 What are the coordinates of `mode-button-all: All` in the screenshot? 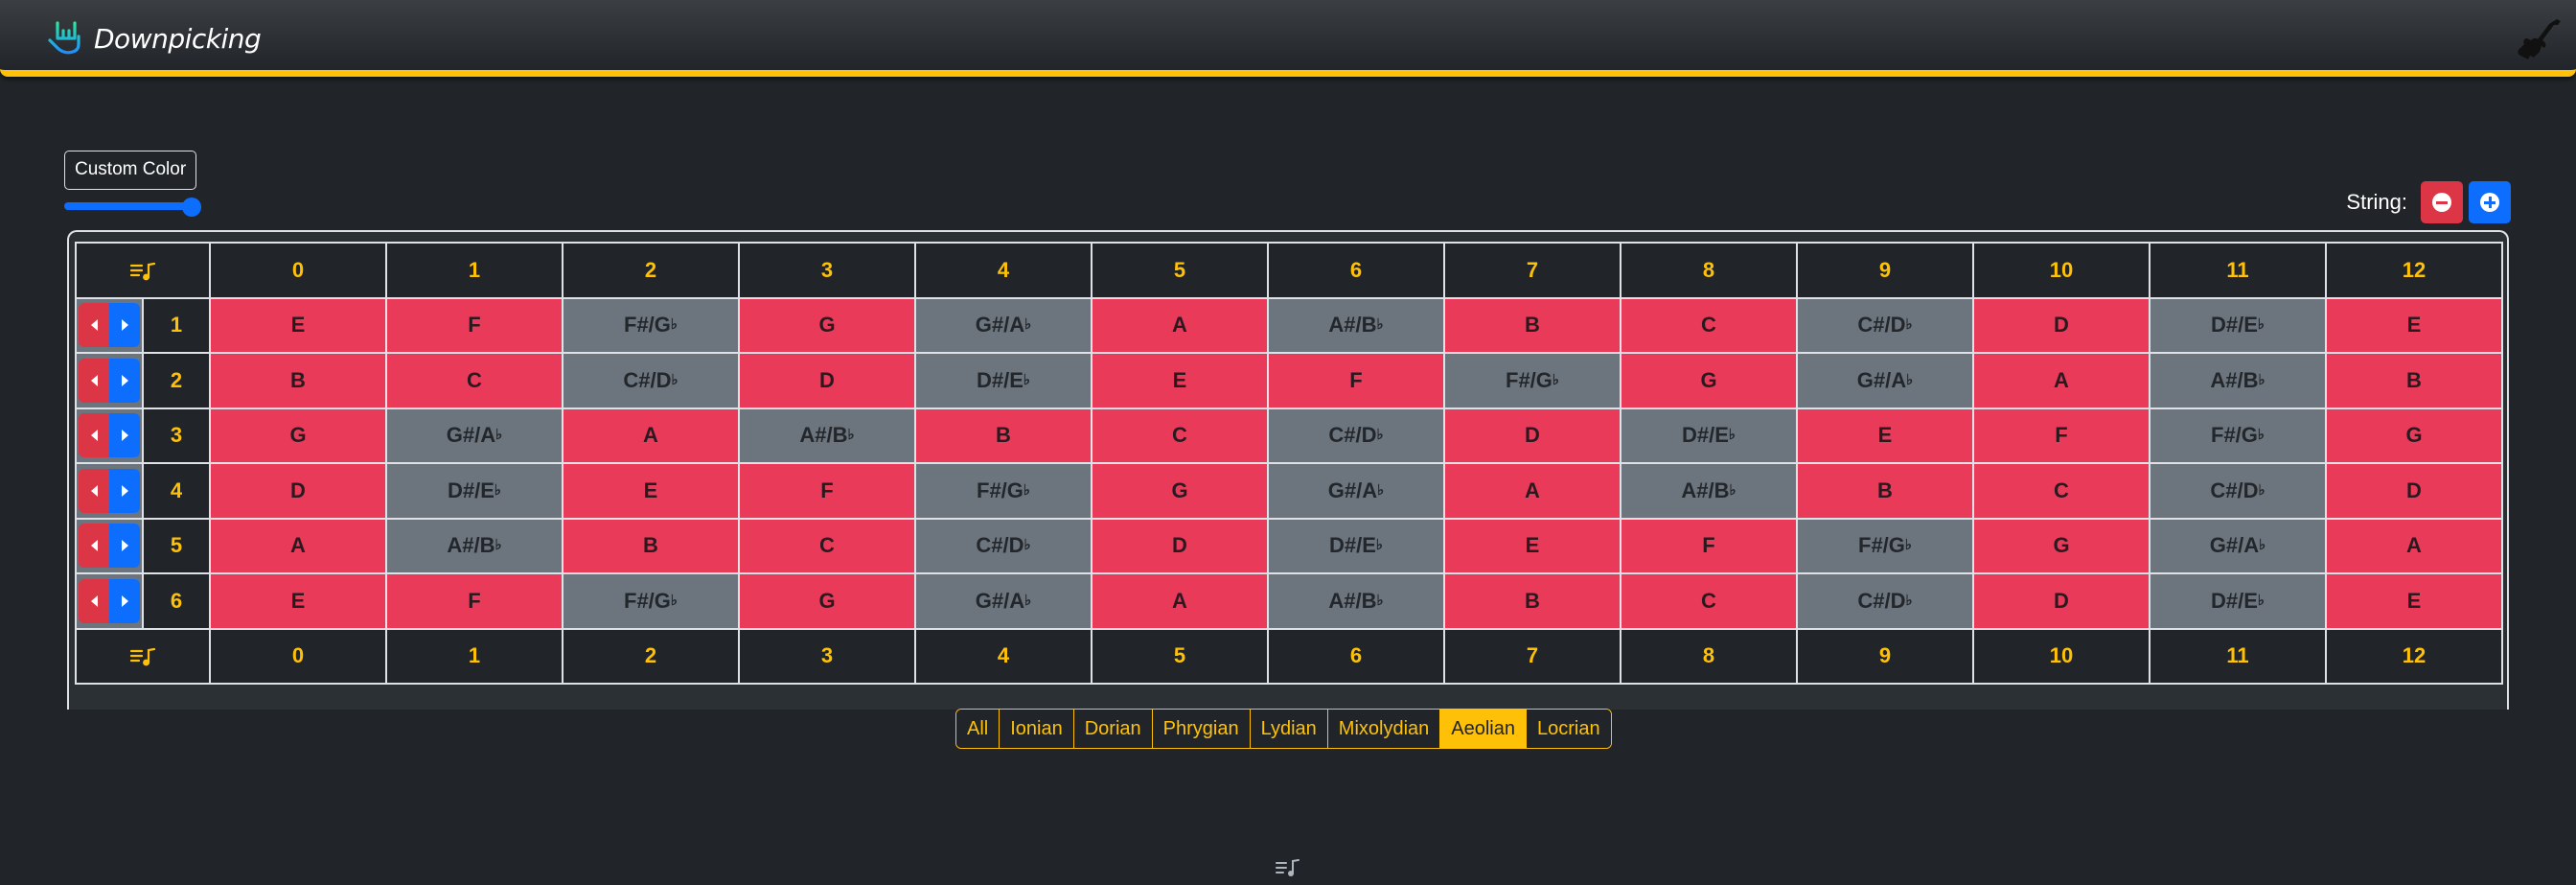 It's located at (978, 729).